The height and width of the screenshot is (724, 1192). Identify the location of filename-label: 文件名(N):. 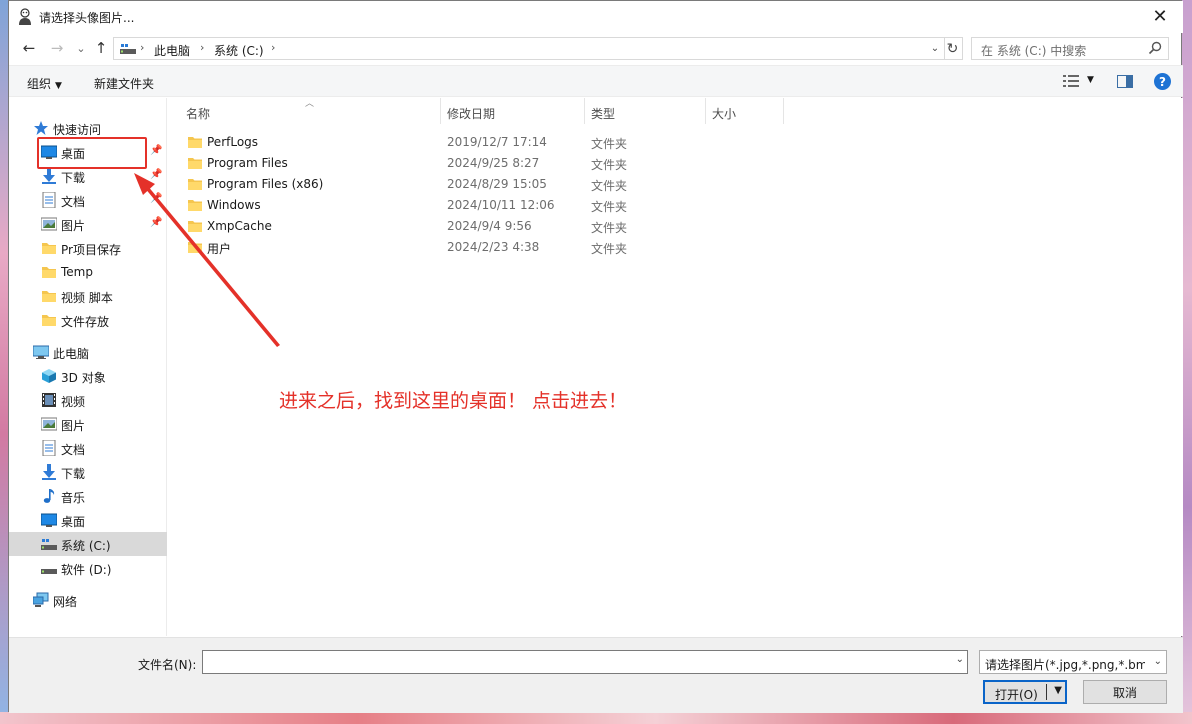
(167, 665).